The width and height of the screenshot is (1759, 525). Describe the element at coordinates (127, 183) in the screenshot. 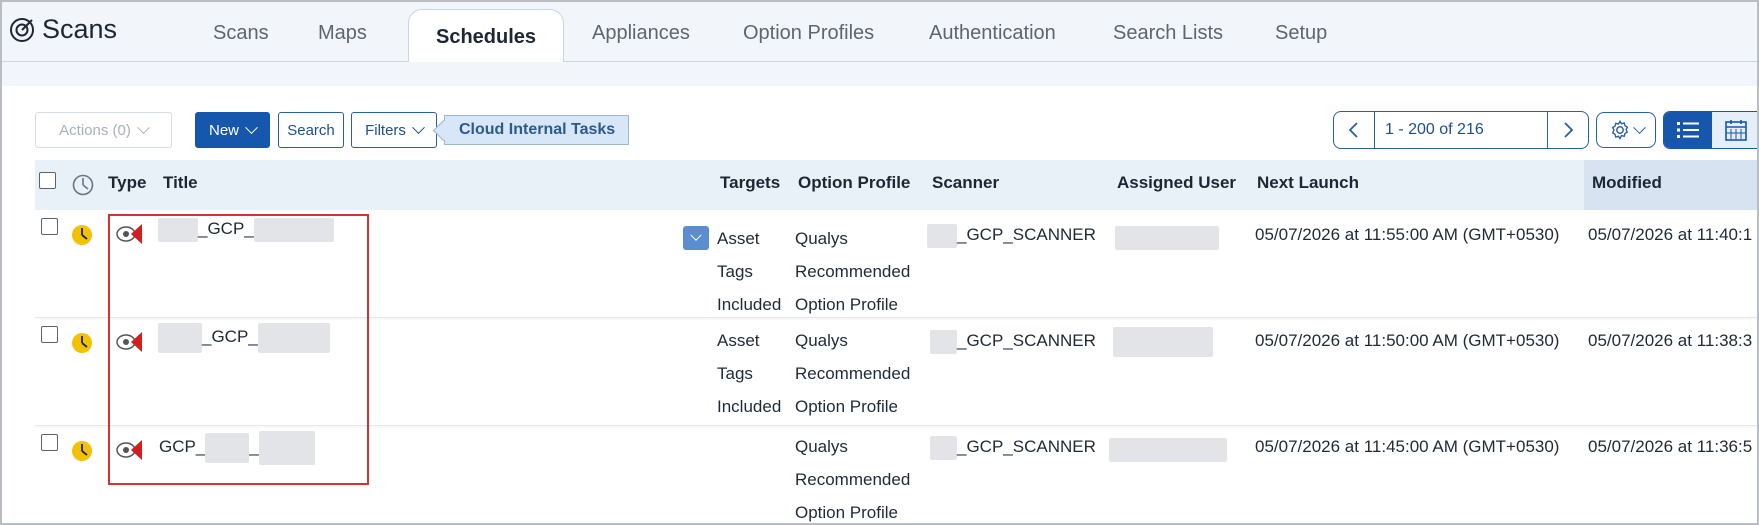

I see `column-type: Type` at that location.